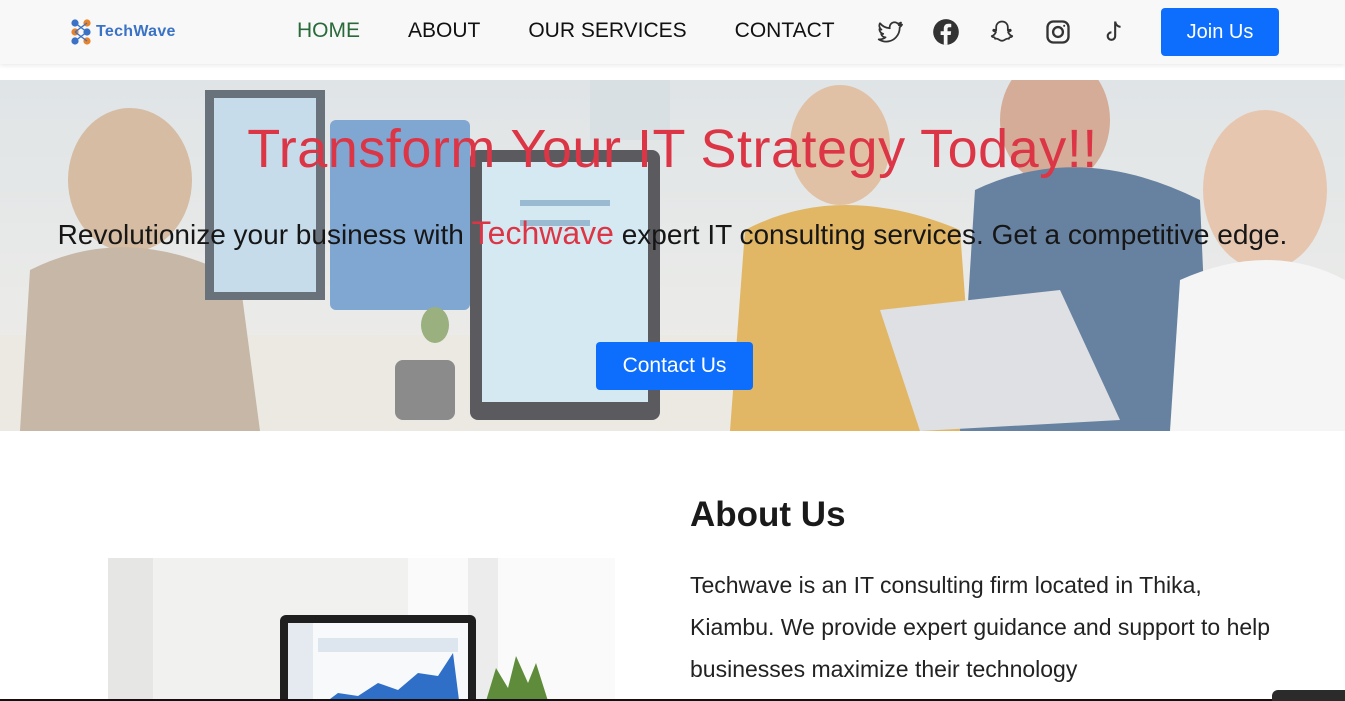 The width and height of the screenshot is (1345, 701). What do you see at coordinates (946, 32) in the screenshot?
I see `facebook-icon` at bounding box center [946, 32].